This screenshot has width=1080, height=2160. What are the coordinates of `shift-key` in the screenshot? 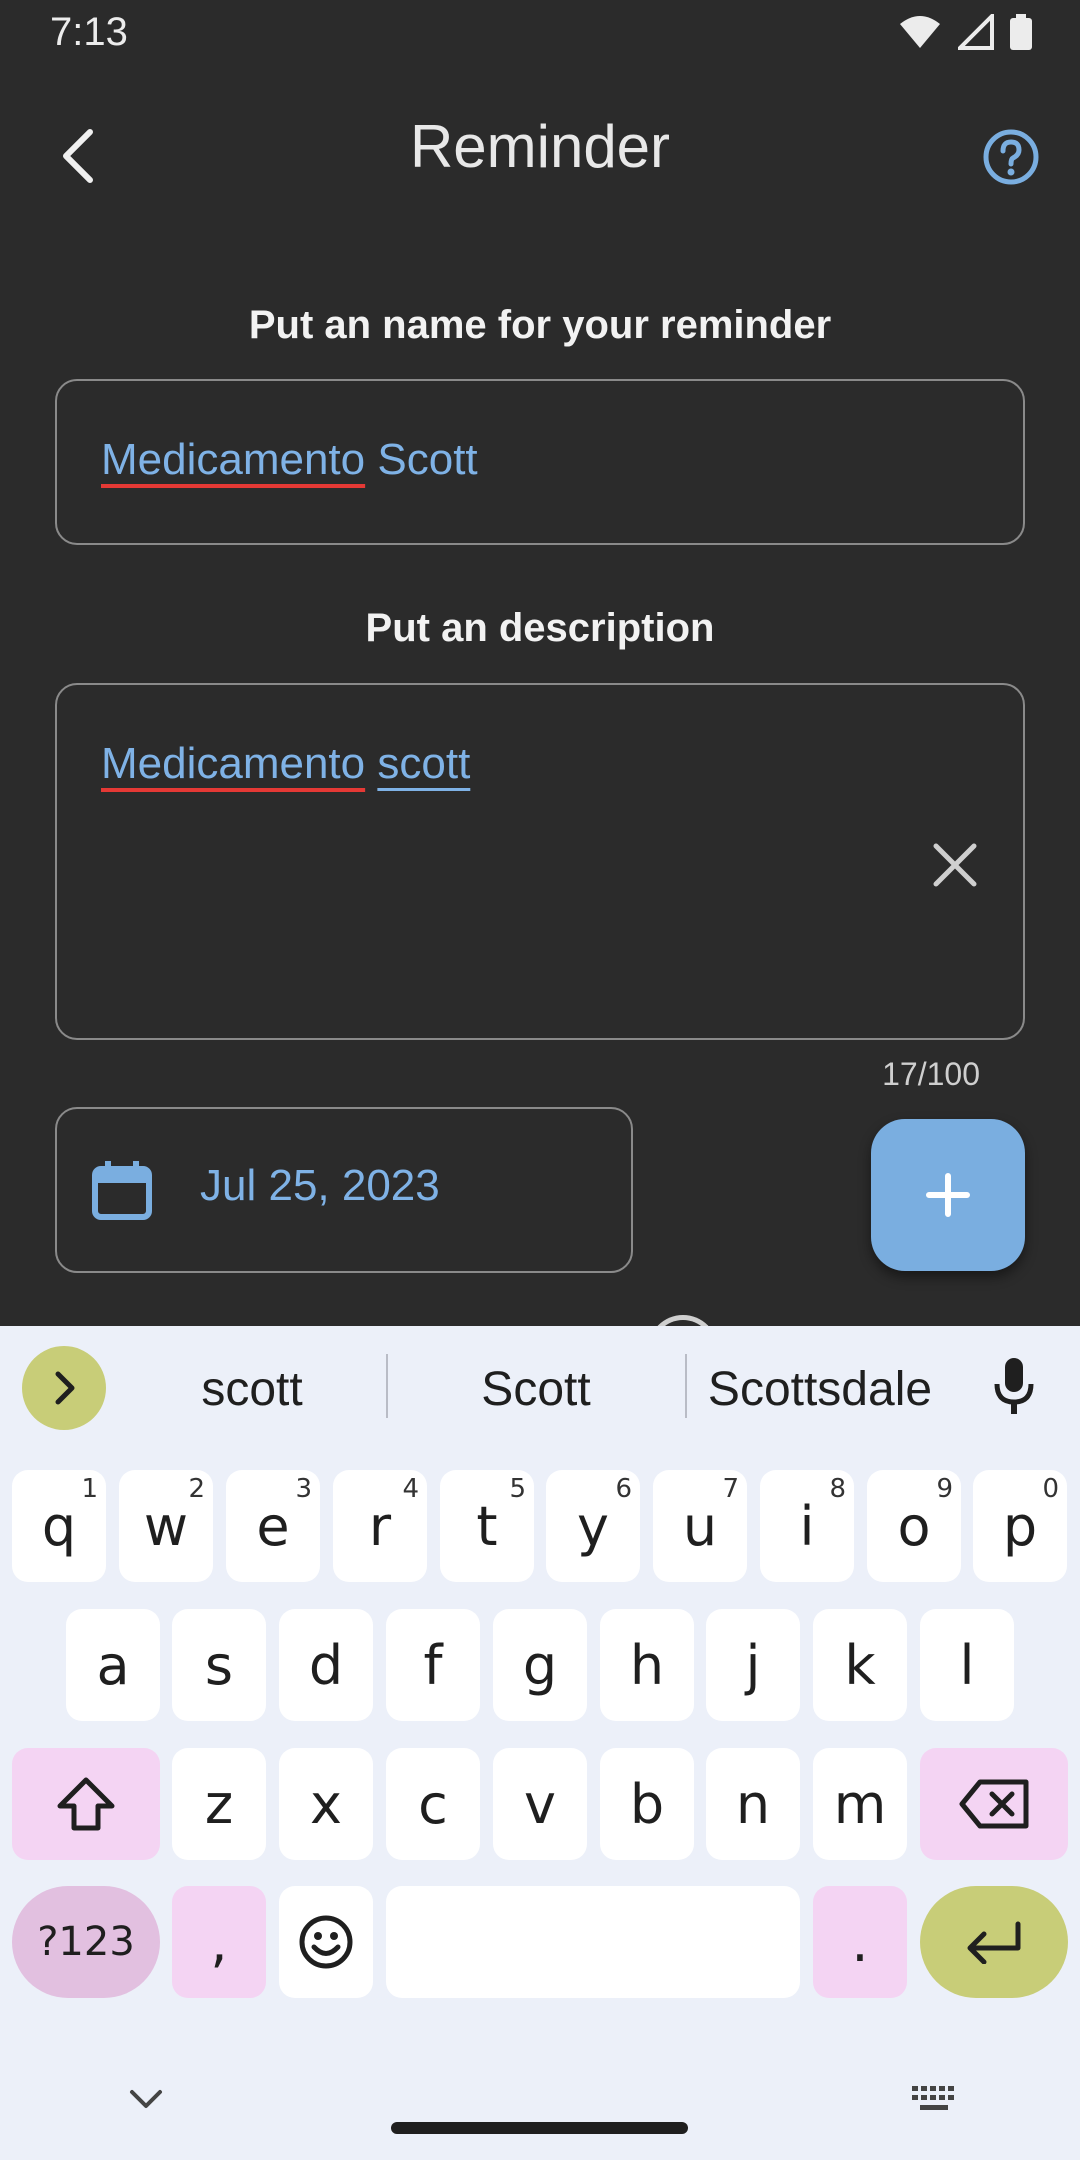 It's located at (86, 1804).